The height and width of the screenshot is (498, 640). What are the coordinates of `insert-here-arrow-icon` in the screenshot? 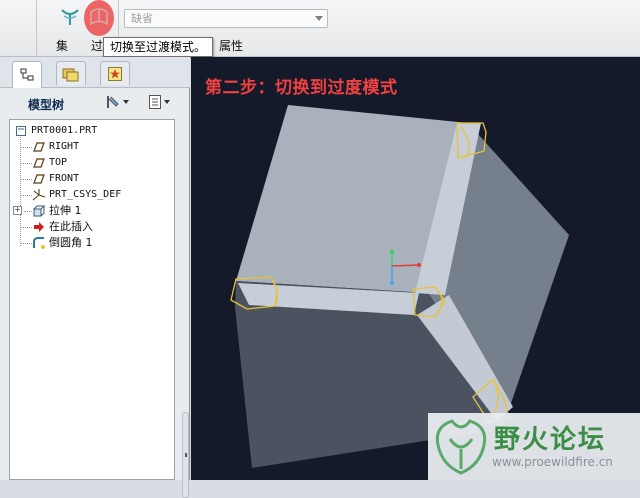 It's located at (39, 227).